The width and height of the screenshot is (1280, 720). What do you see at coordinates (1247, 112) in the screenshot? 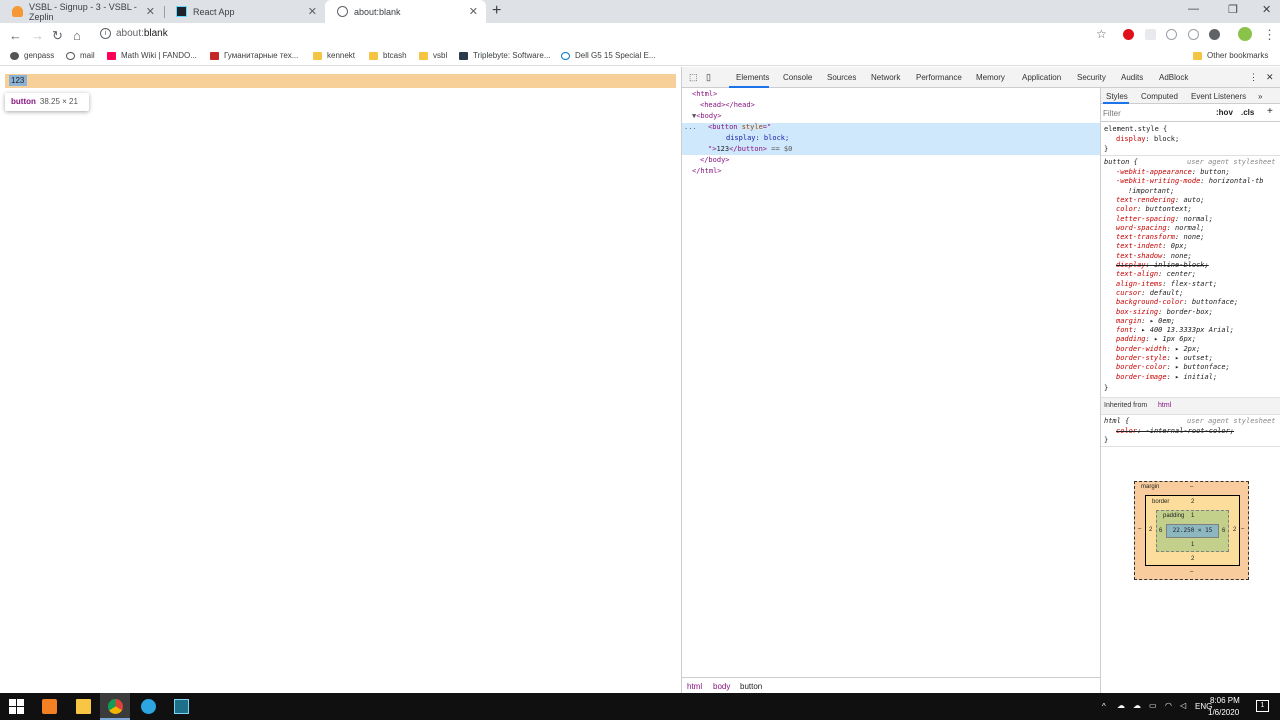
I see `cls-toggle: .cls` at bounding box center [1247, 112].